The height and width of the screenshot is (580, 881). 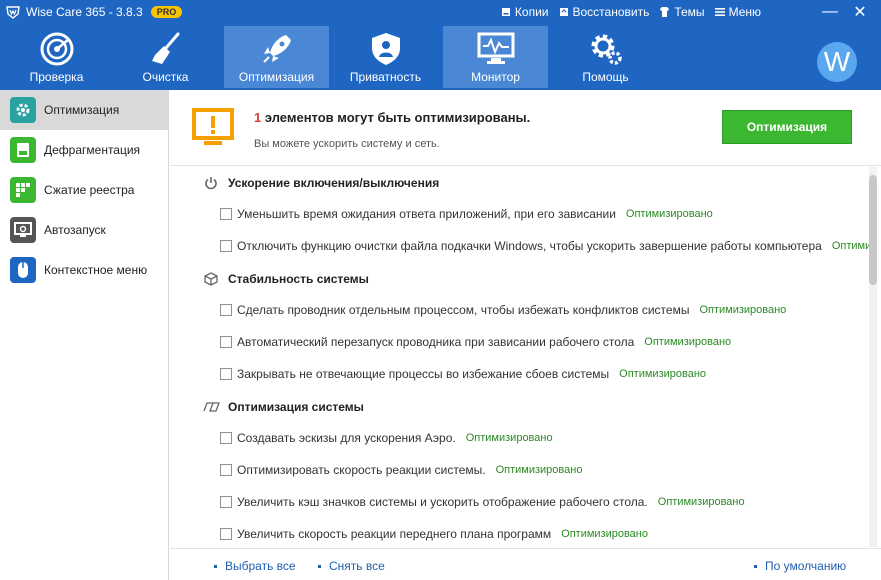 What do you see at coordinates (84, 150) in the screenshot?
I see `sidebar-item-defrag: Дефрагментация` at bounding box center [84, 150].